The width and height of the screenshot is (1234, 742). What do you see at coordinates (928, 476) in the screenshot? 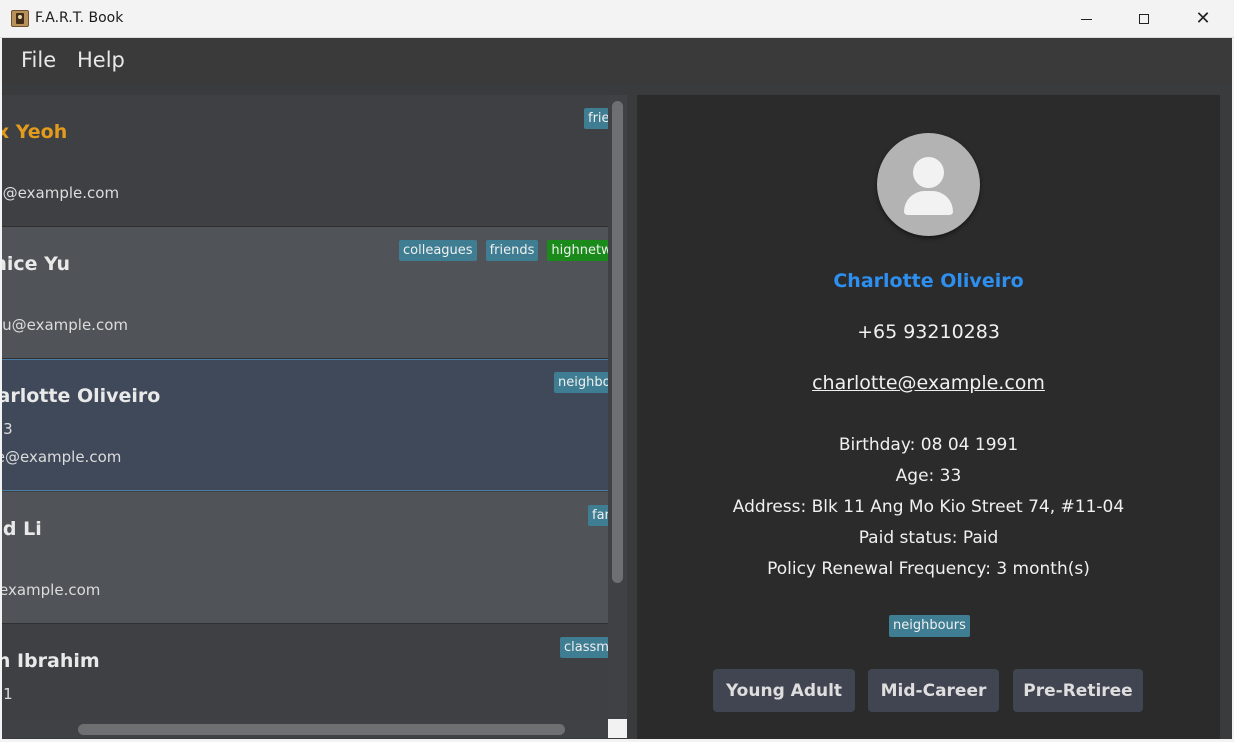
I see `detail-age: Age: 33` at bounding box center [928, 476].